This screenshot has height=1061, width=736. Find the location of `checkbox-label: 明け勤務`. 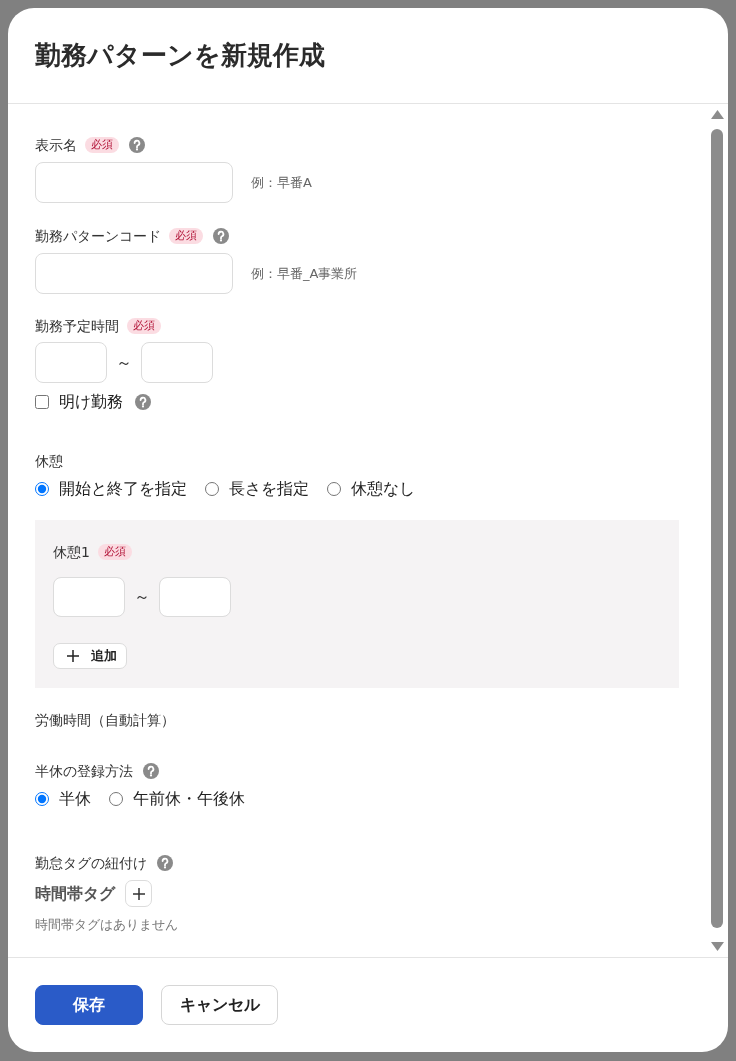

checkbox-label: 明け勤務 is located at coordinates (91, 402).